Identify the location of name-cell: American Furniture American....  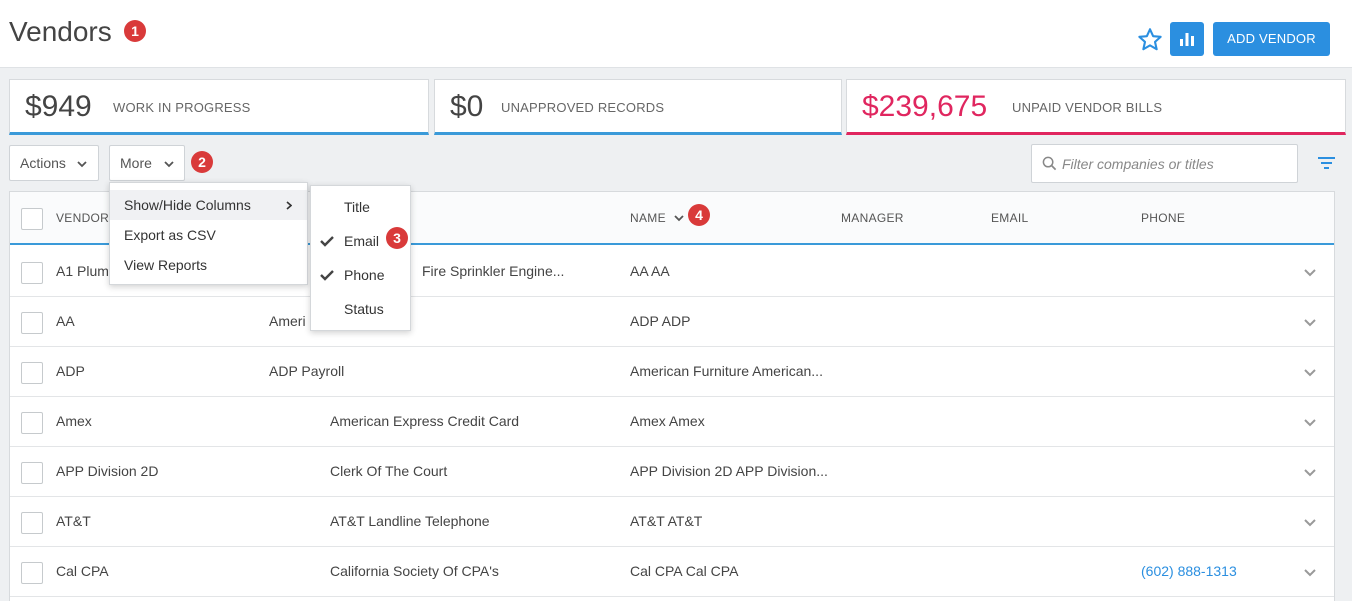
(726, 371).